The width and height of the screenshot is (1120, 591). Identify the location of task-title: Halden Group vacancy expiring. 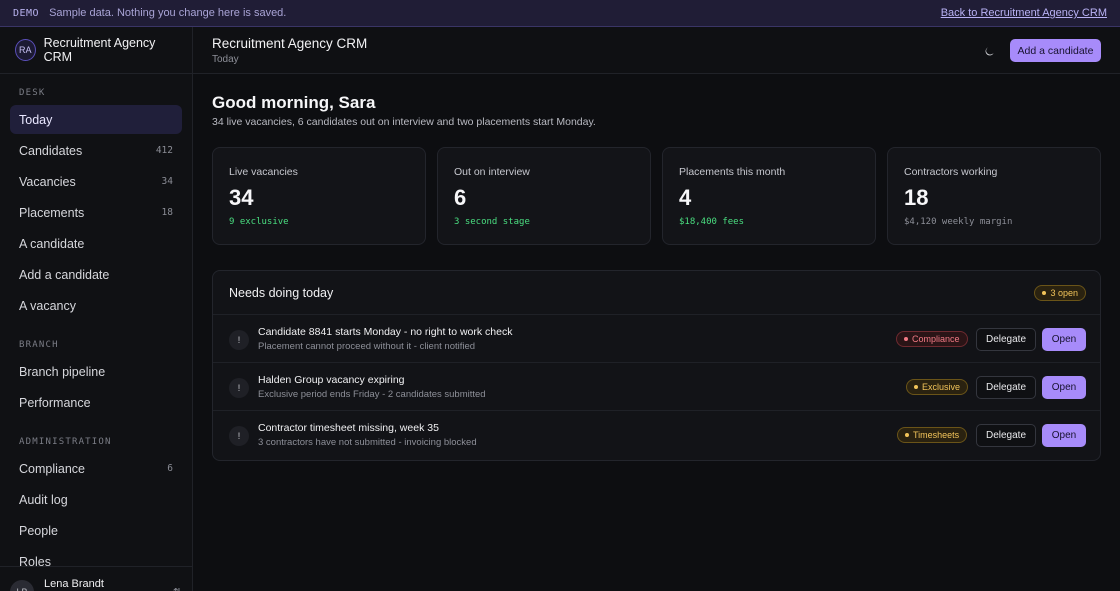
(331, 380).